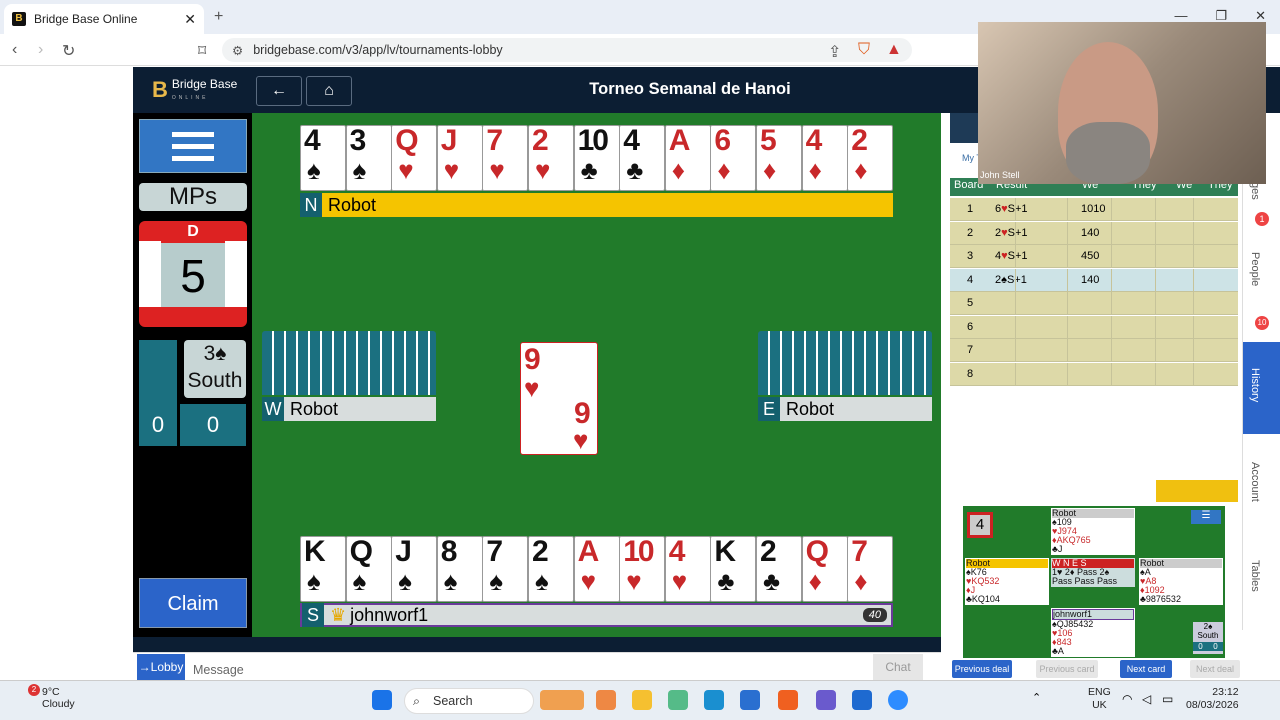 The width and height of the screenshot is (1280, 720). I want to click on forward-icon: ›, so click(40, 50).